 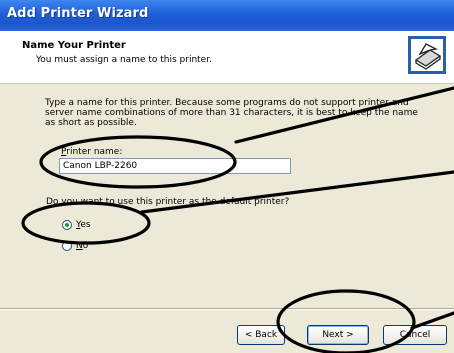 I want to click on name-field-highlight-circle, so click(x=138, y=162).